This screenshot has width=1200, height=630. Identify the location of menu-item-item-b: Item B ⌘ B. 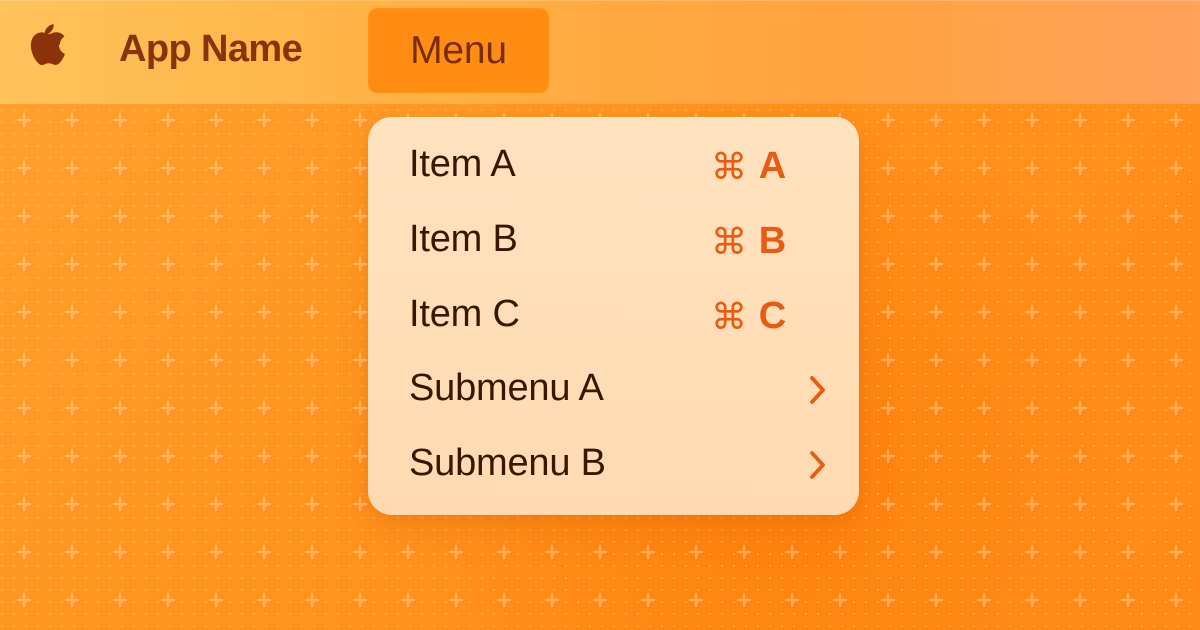
(619, 244).